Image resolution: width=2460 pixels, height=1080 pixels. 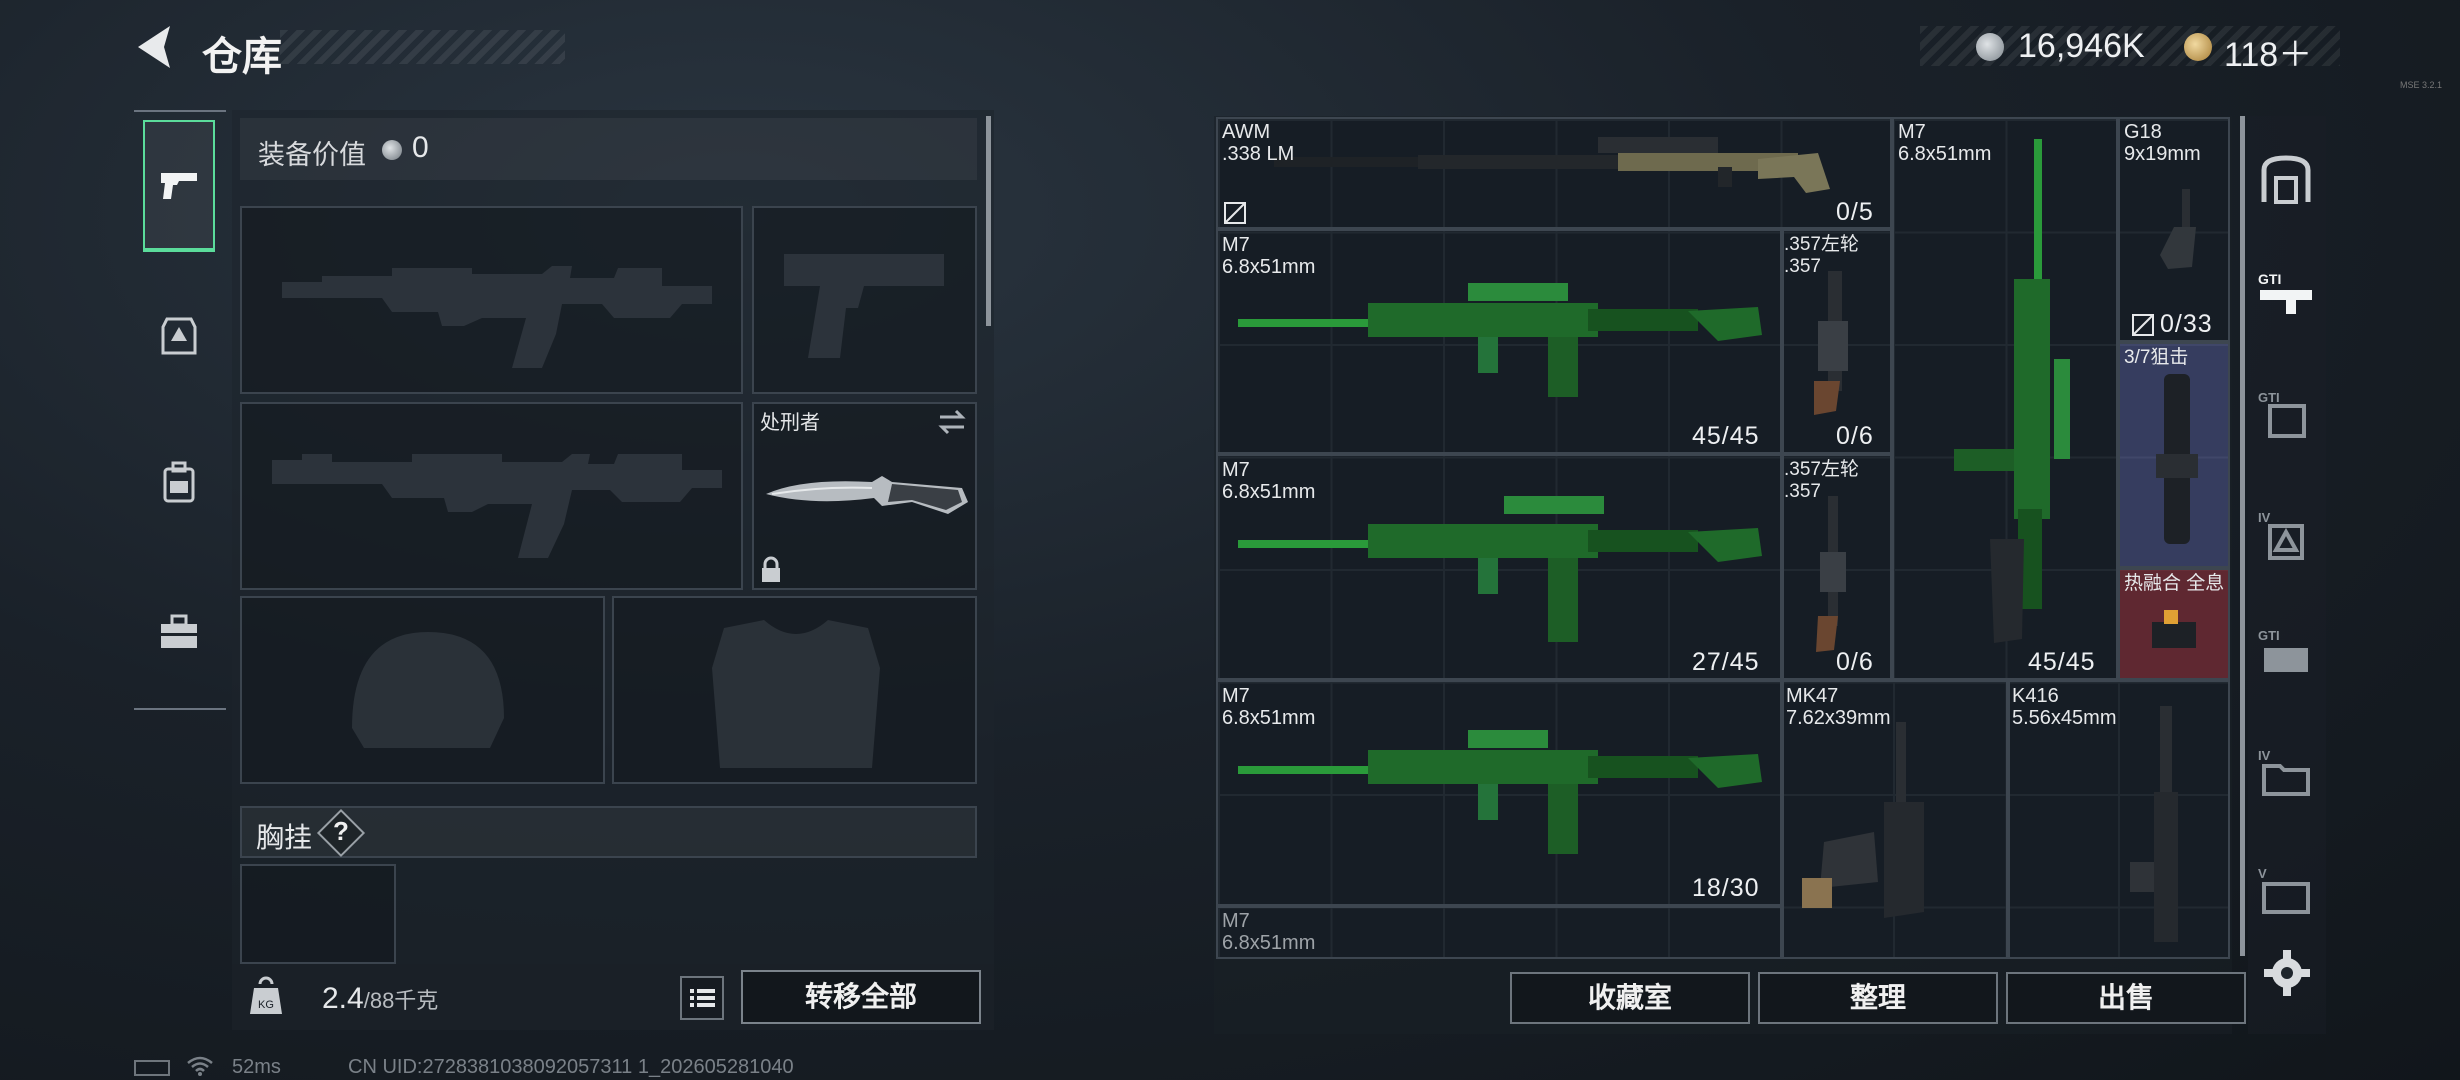 I want to click on backpack-icon, so click(x=179, y=482).